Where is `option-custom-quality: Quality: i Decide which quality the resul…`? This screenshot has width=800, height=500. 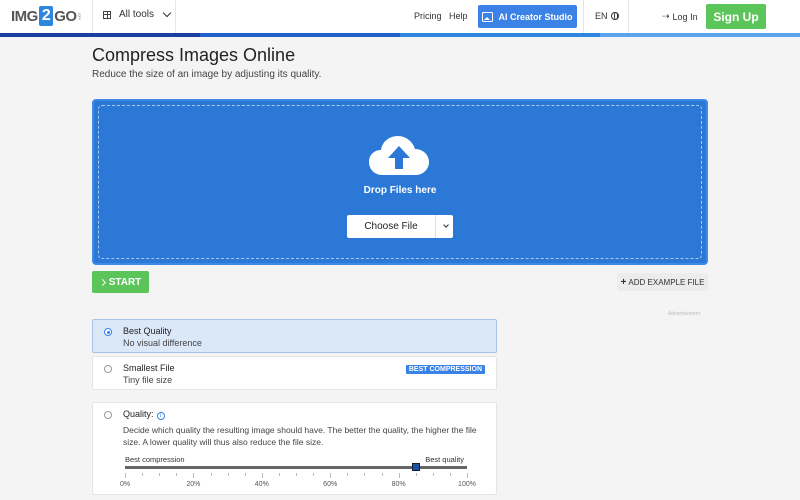
option-custom-quality: Quality: i Decide which quality the resul… is located at coordinates (294, 448).